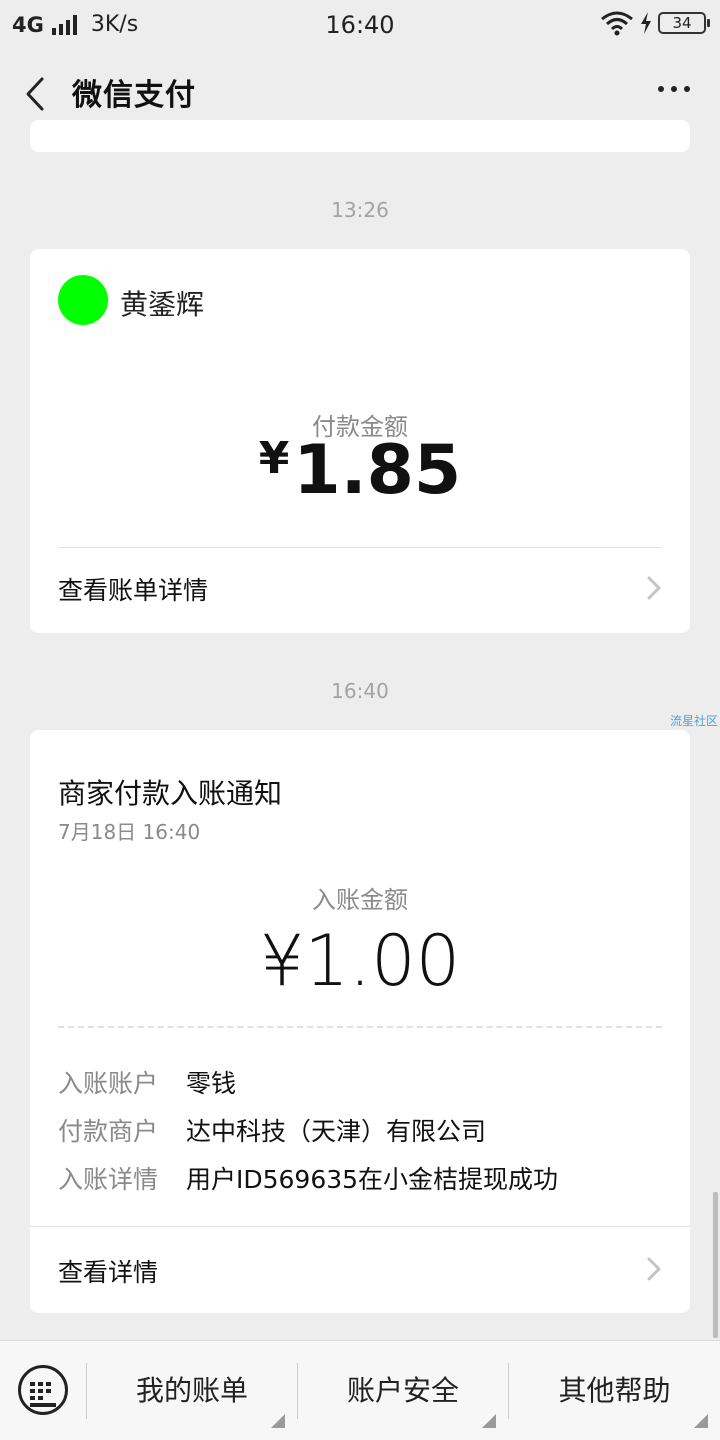 The width and height of the screenshot is (720, 1440). I want to click on detail-row-account: 入账账户 零钱, so click(147, 1082).